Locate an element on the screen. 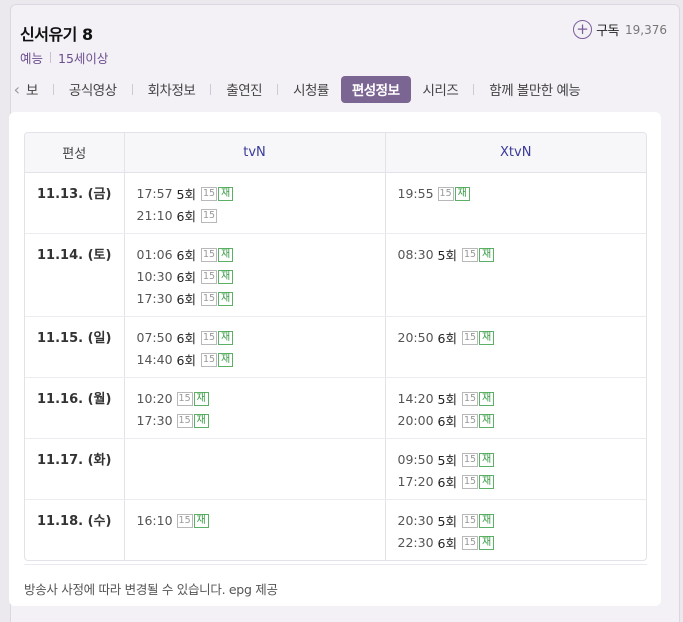 This screenshot has width=683, height=622. schedule-cell-tvn: 01:06 6회 15 재 10:30 6회 15 재 17:30 6회 15 재 is located at coordinates (255, 275).